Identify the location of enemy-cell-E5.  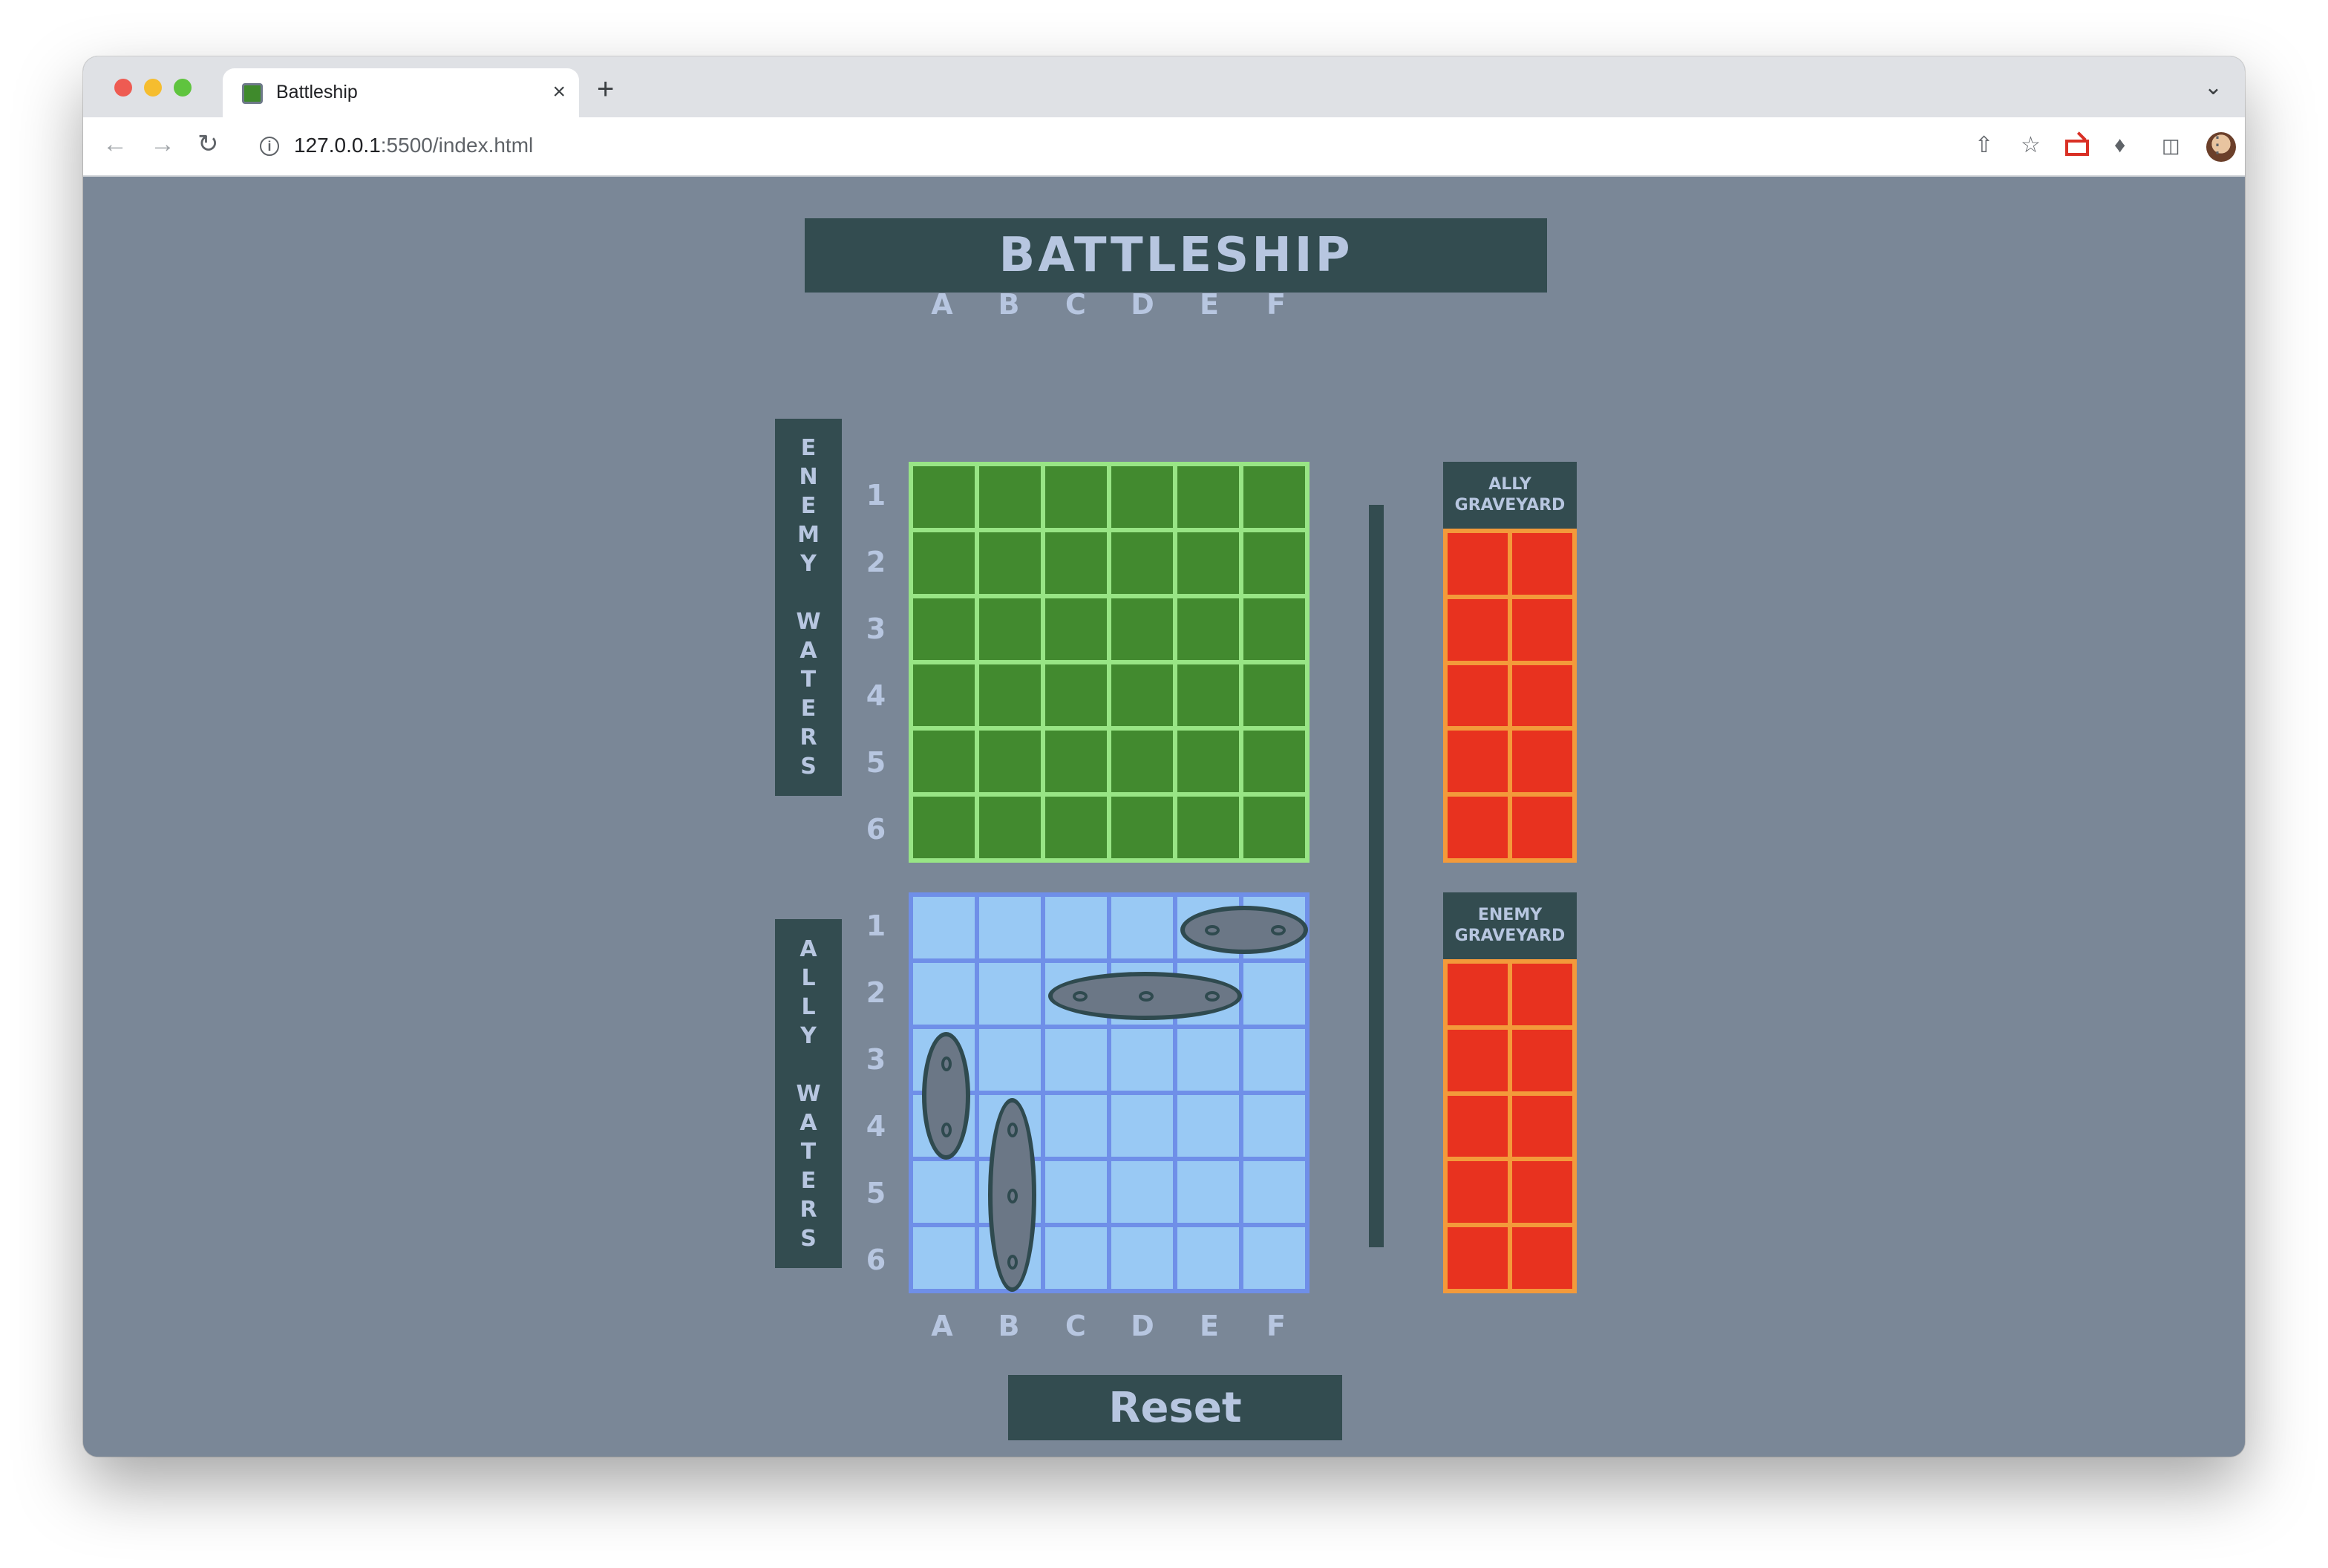
(1208, 761).